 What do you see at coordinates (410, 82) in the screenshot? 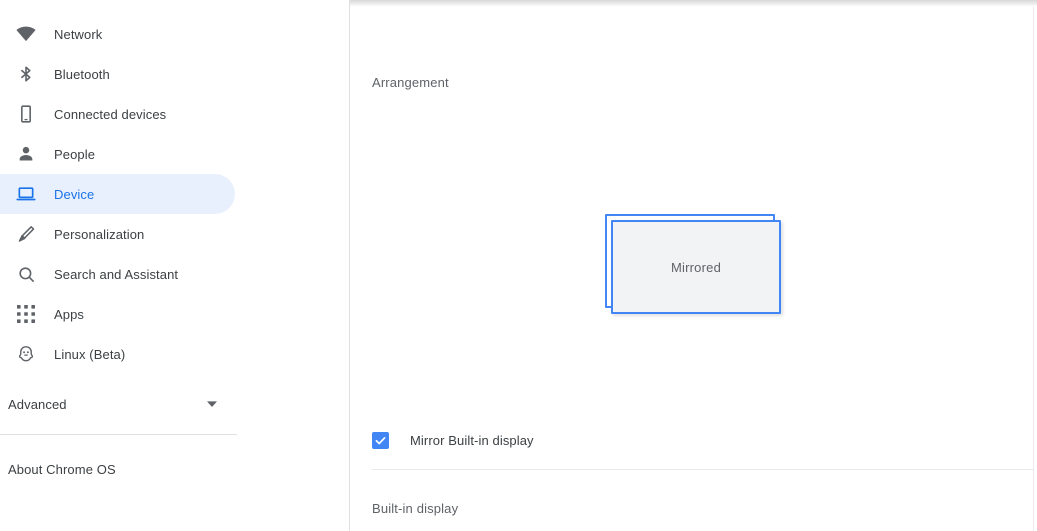
I see `arrangement-label: Arrangement` at bounding box center [410, 82].